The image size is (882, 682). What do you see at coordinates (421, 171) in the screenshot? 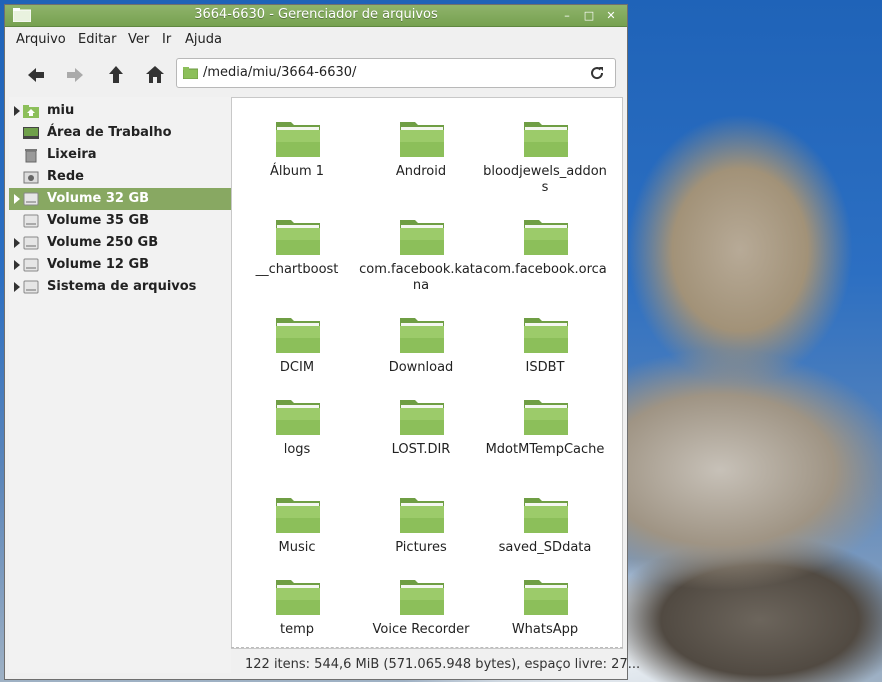
I see `folder-label: Android` at bounding box center [421, 171].